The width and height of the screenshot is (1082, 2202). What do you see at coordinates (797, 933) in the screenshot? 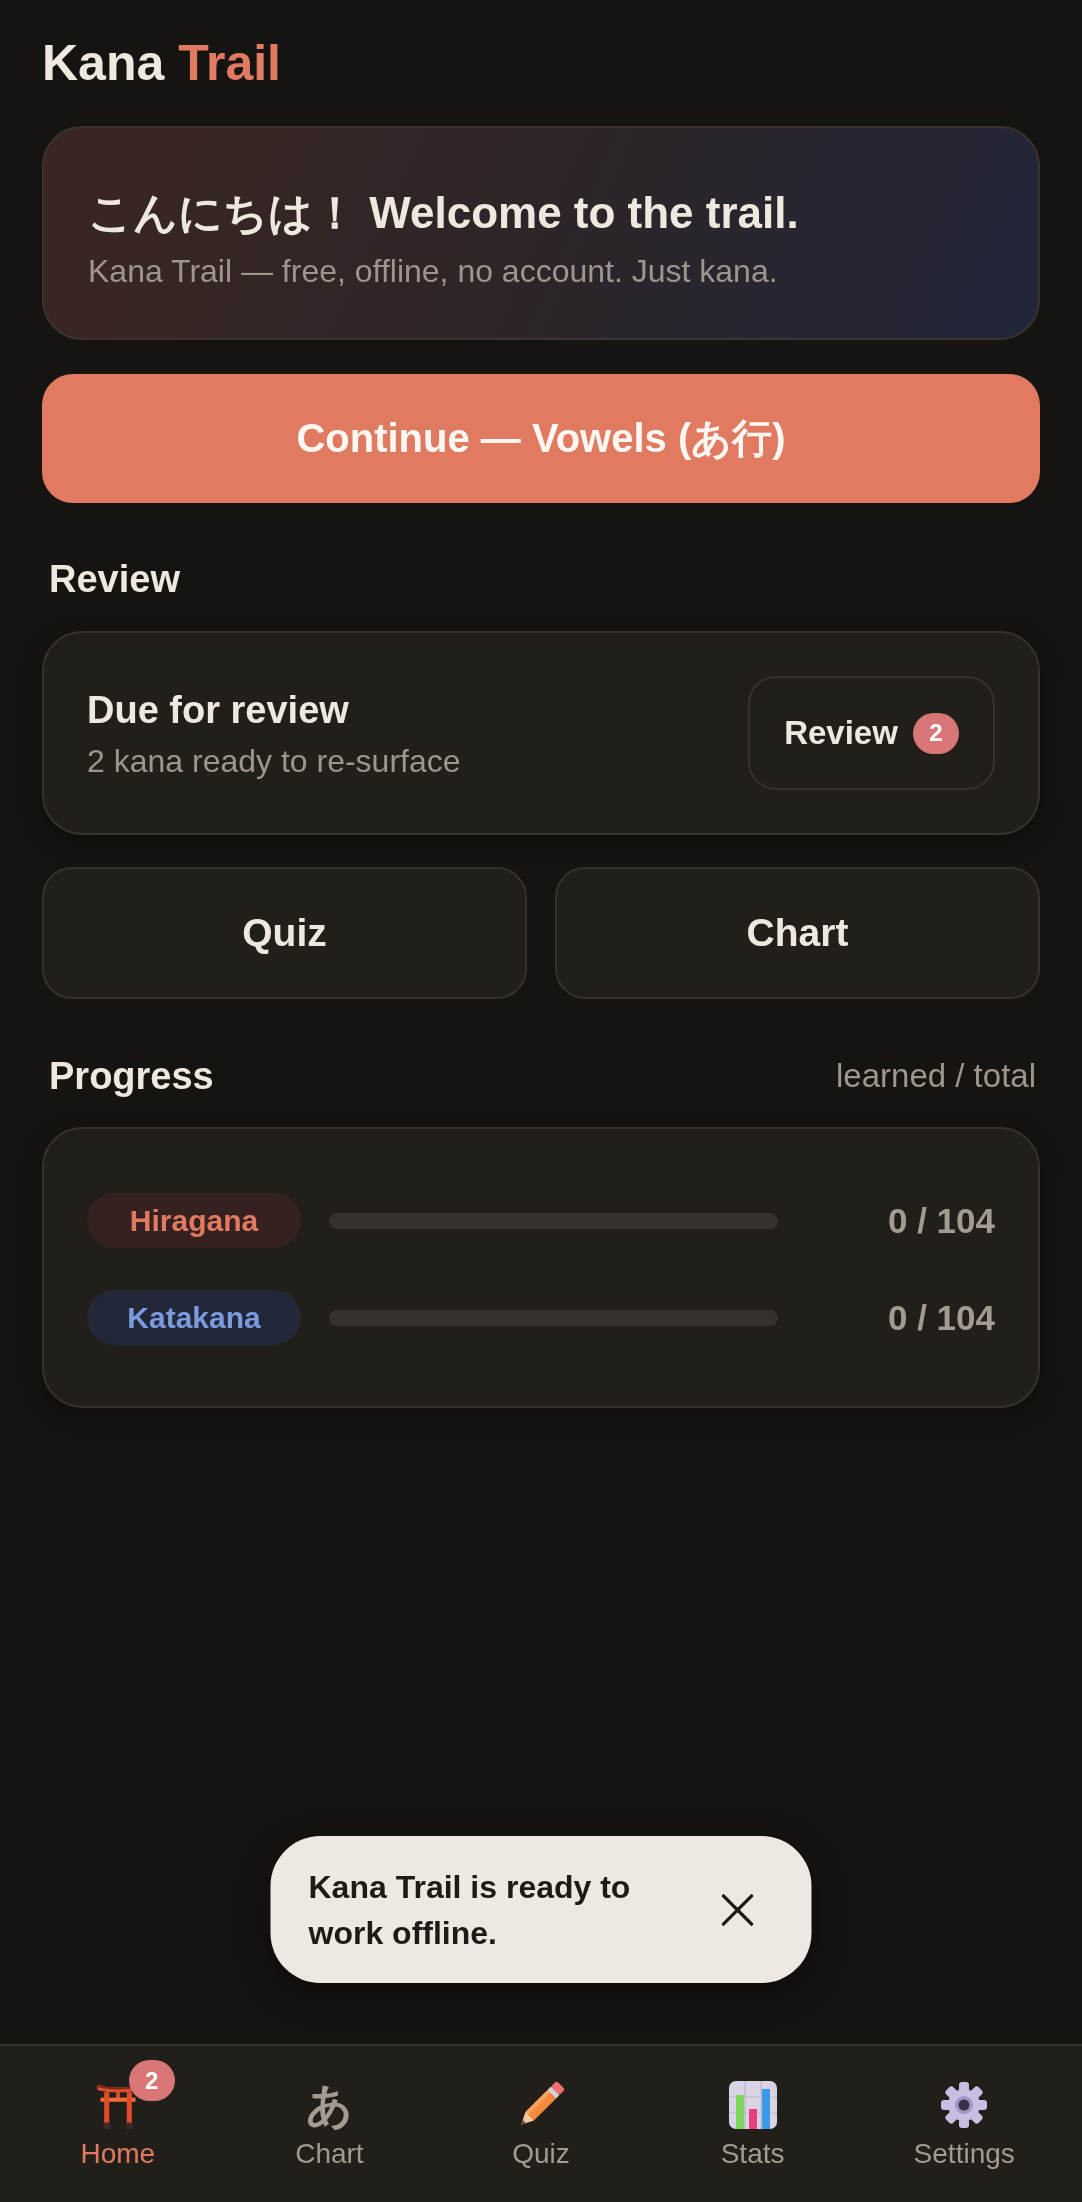
I see `shortcut-button: Chart` at bounding box center [797, 933].